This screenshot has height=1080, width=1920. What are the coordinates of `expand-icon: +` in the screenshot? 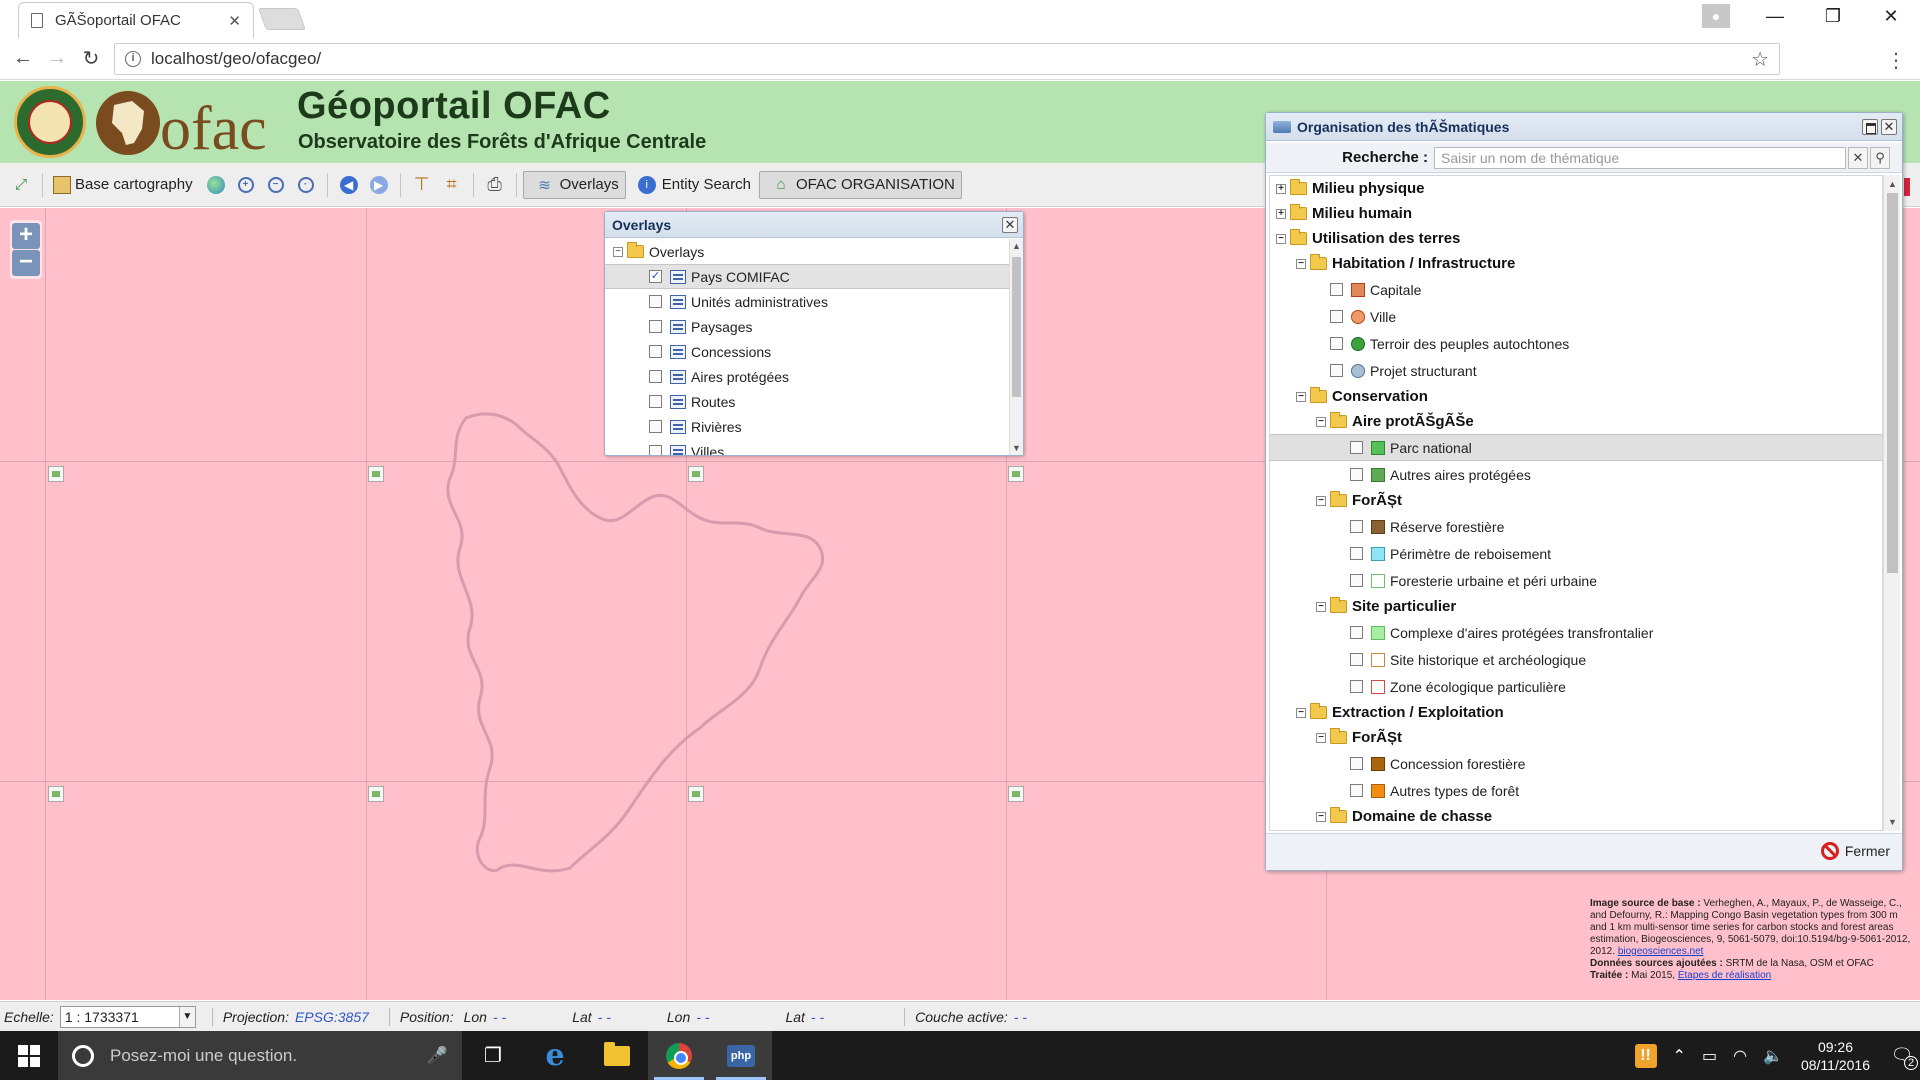 It's located at (1281, 188).